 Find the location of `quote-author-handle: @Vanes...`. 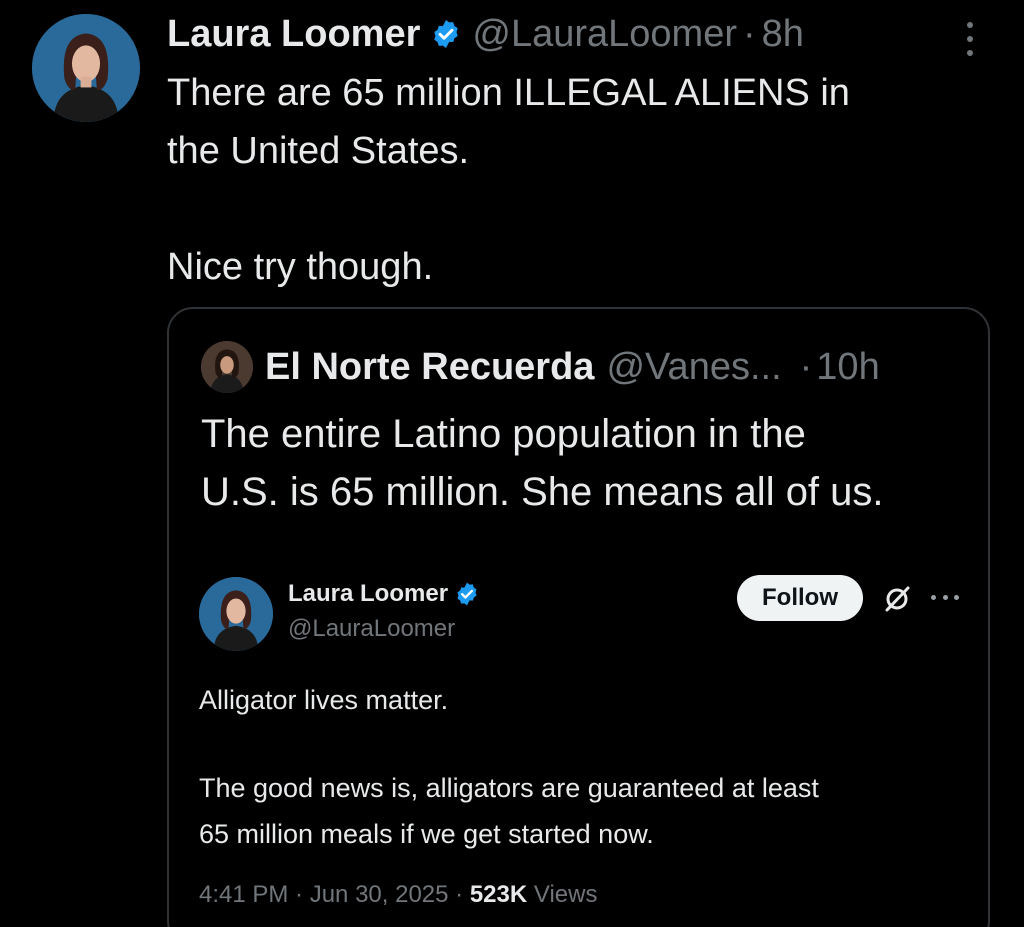

quote-author-handle: @Vanes... is located at coordinates (693, 367).